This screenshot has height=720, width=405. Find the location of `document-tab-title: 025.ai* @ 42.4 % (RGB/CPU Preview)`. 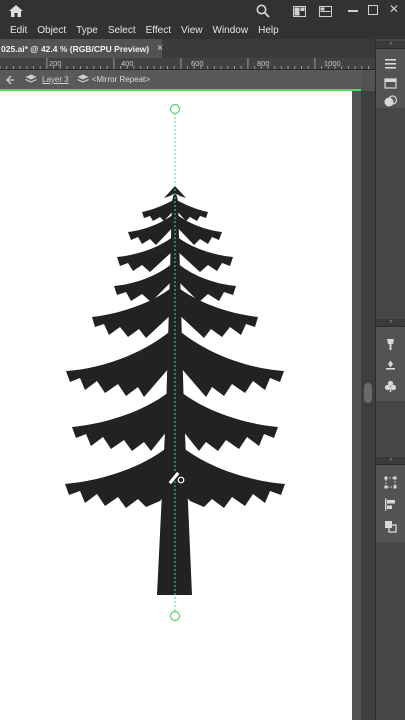

document-tab-title: 025.ai* @ 42.4 % (RGB/CPU Preview) is located at coordinates (75, 48).